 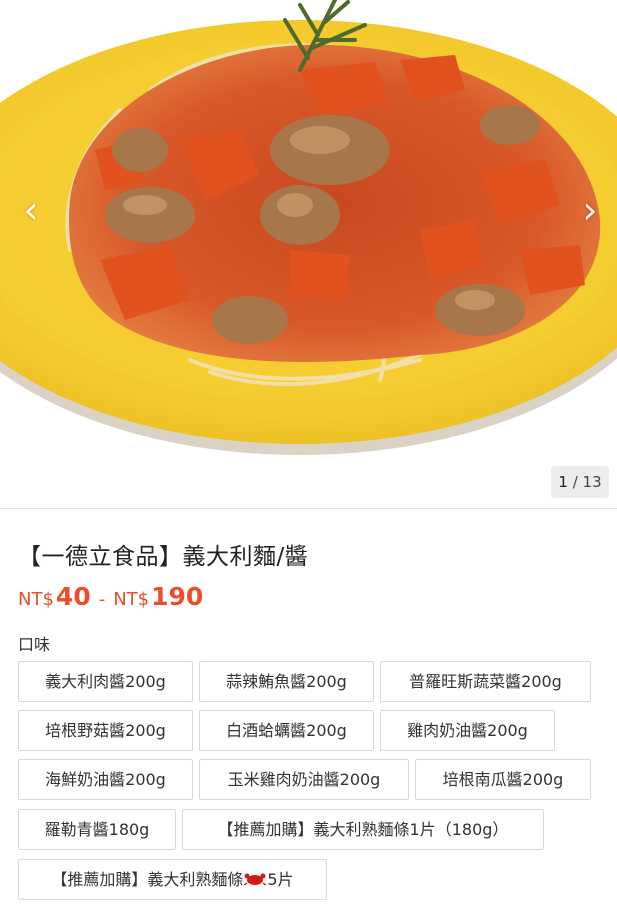 I want to click on chevron-right-icon: ›, so click(x=590, y=210).